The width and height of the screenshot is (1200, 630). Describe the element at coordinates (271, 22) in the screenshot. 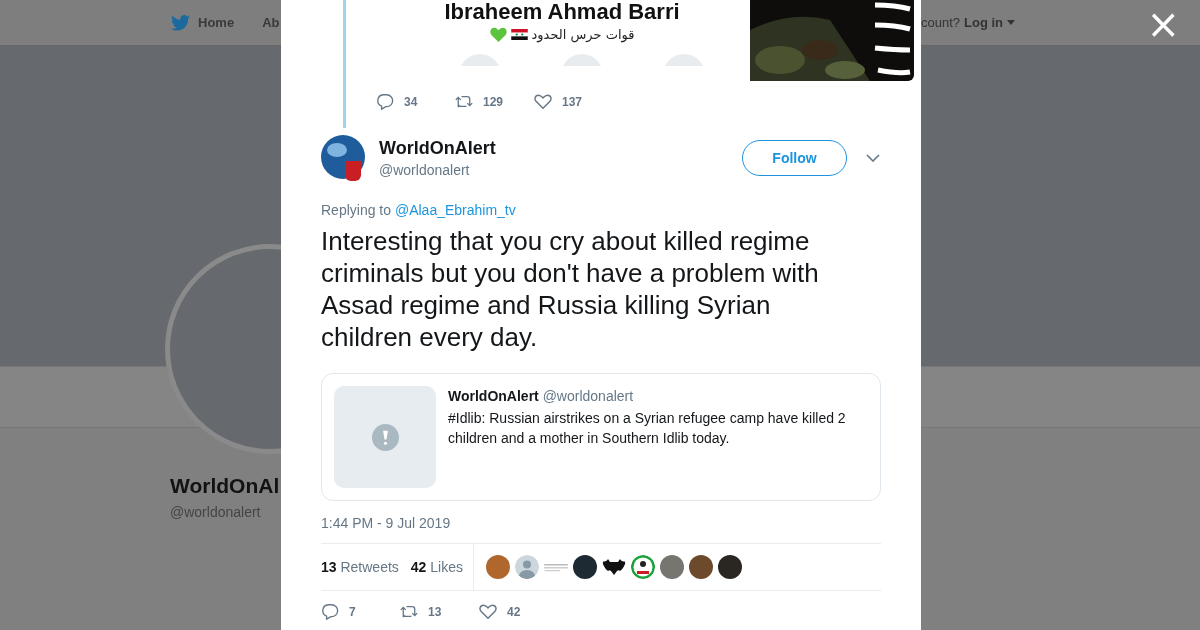

I see `nav-link: Ab` at that location.